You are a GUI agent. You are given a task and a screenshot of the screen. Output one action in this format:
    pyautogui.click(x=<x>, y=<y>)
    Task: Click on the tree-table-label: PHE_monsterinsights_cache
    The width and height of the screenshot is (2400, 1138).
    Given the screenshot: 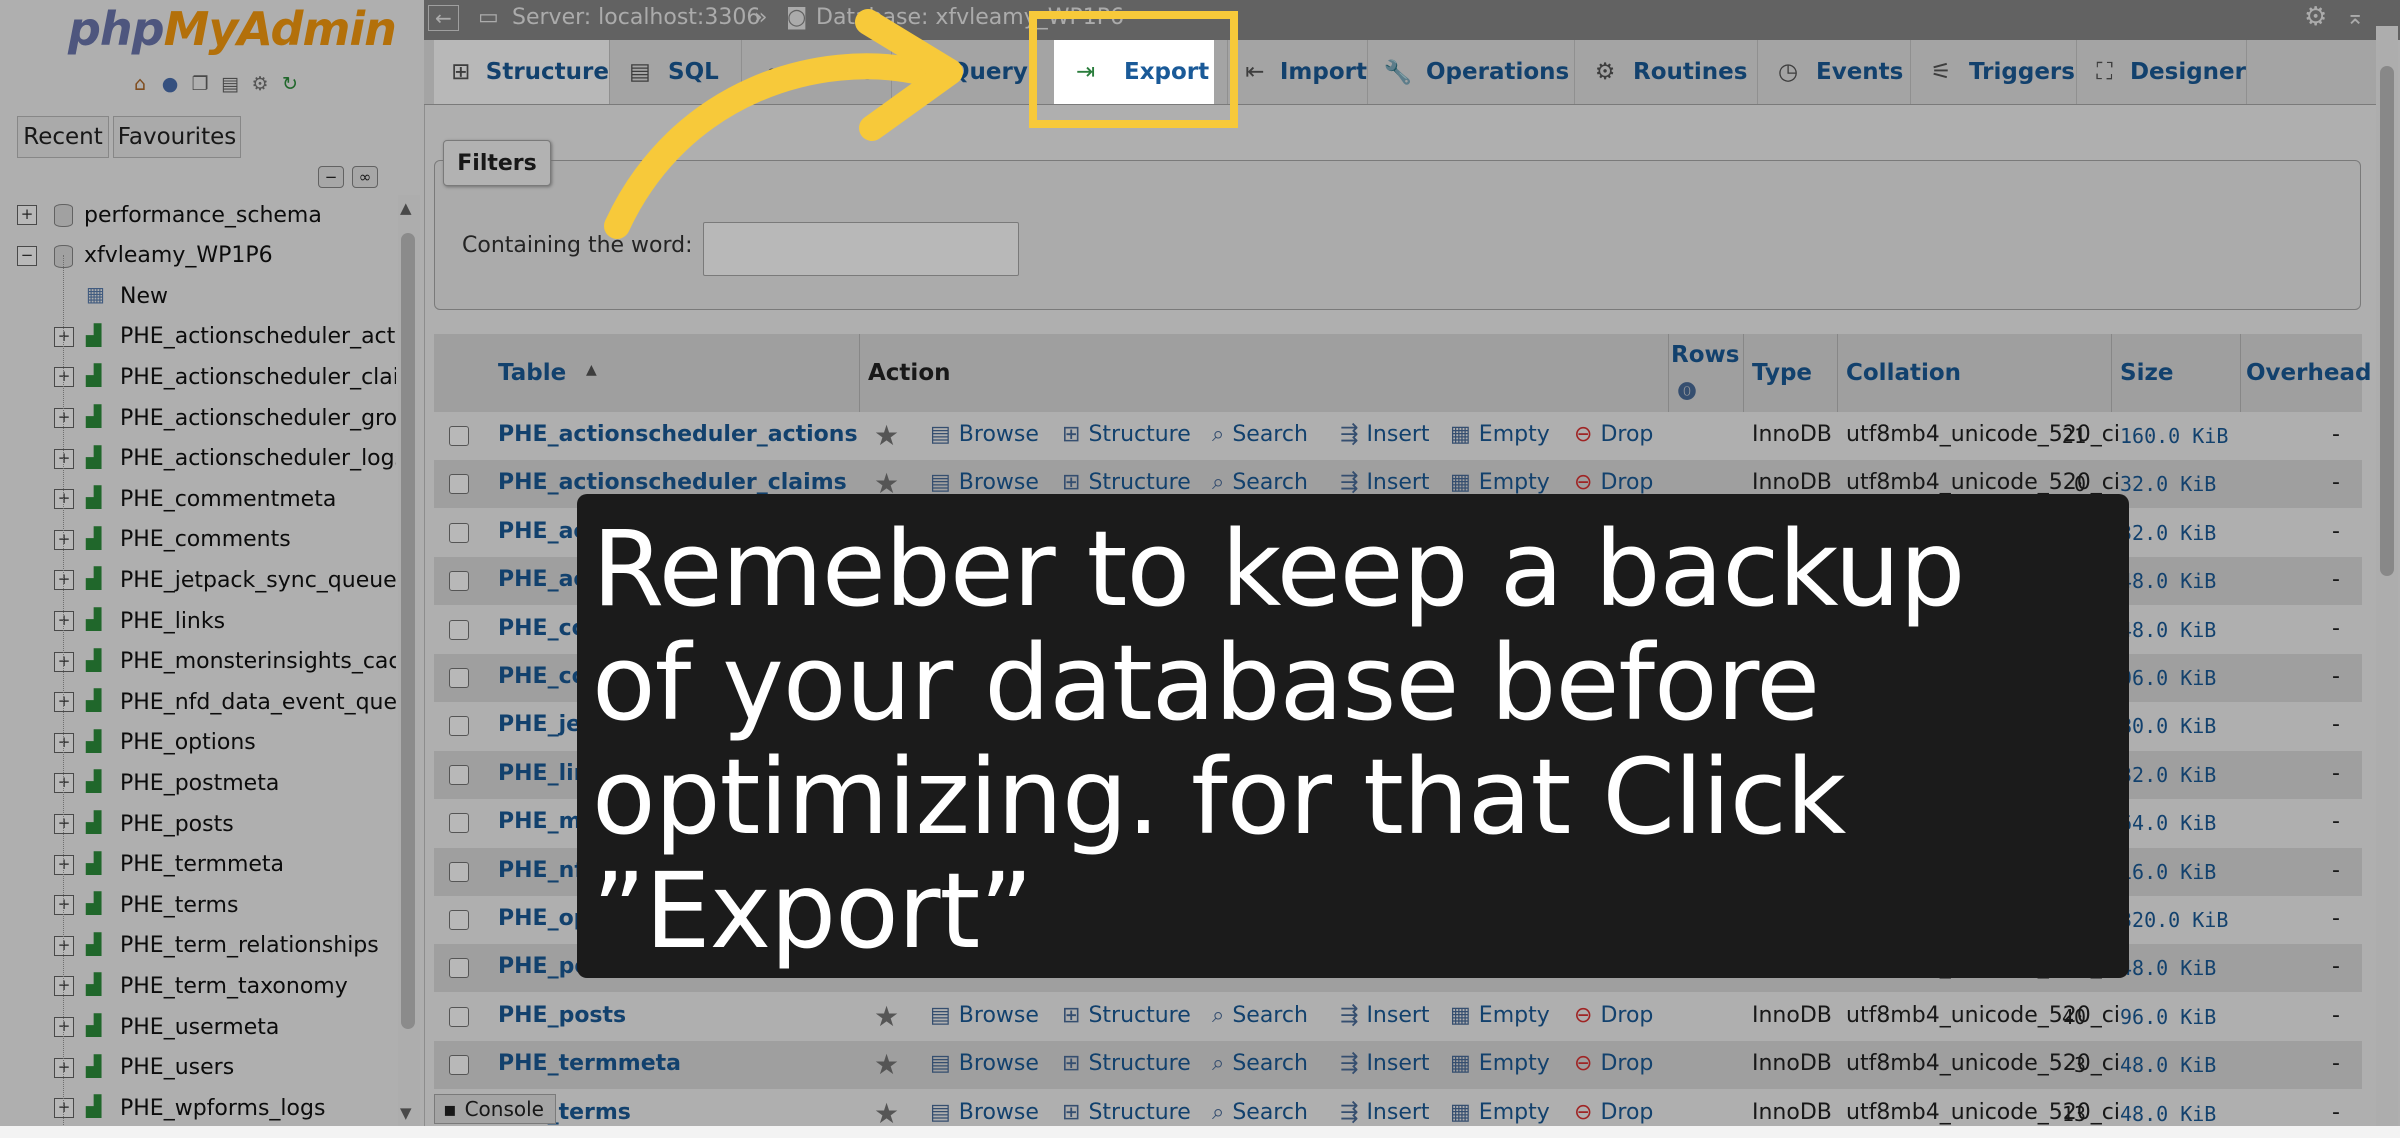 What is the action you would take?
    pyautogui.click(x=258, y=661)
    